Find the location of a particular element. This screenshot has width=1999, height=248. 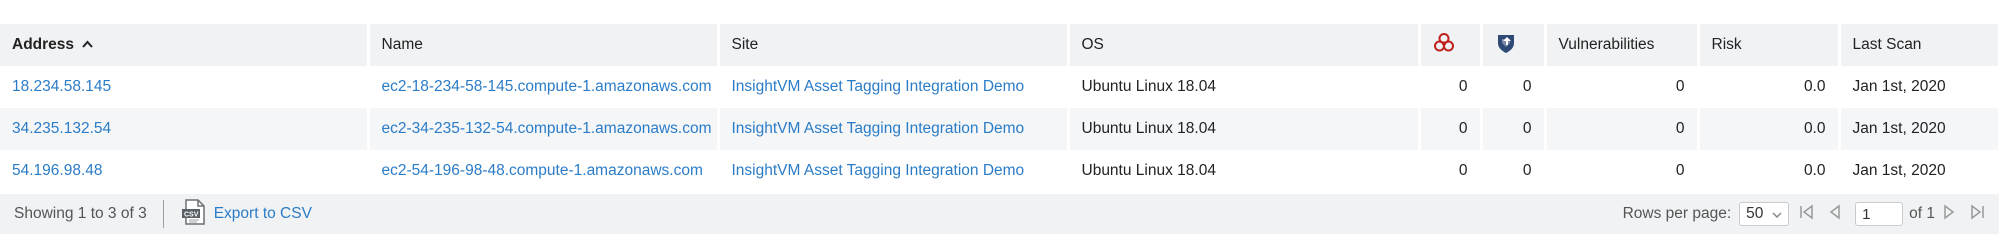

csv-file-icon: CSV is located at coordinates (197, 214).